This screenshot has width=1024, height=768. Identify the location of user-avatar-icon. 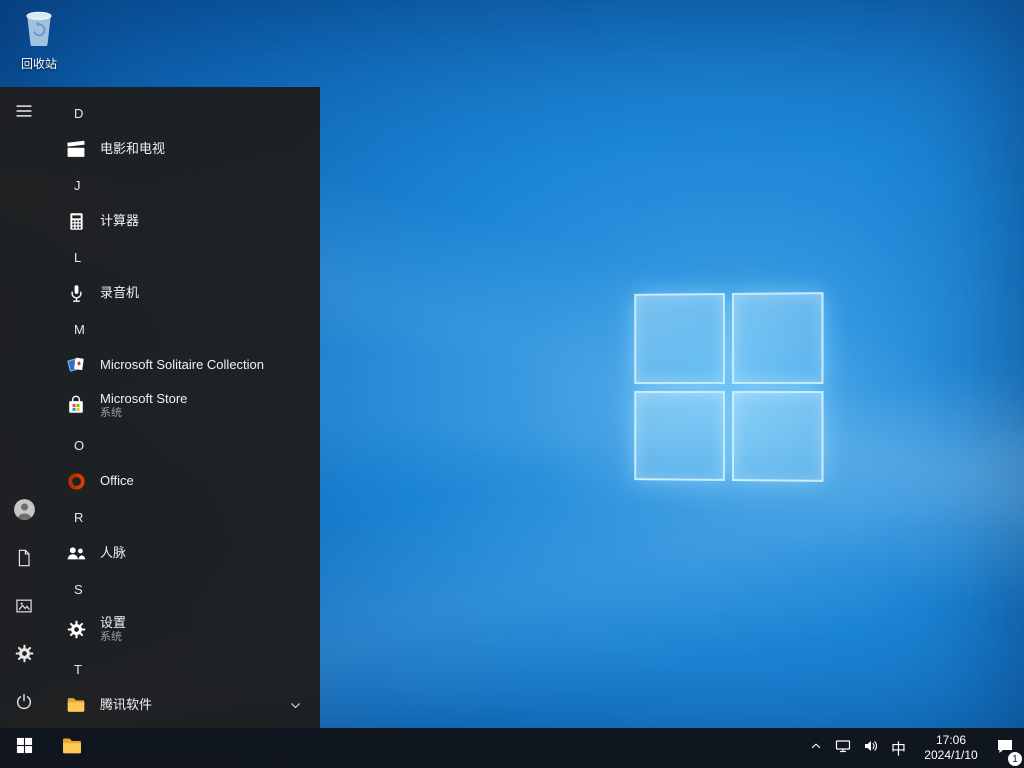
(24, 512).